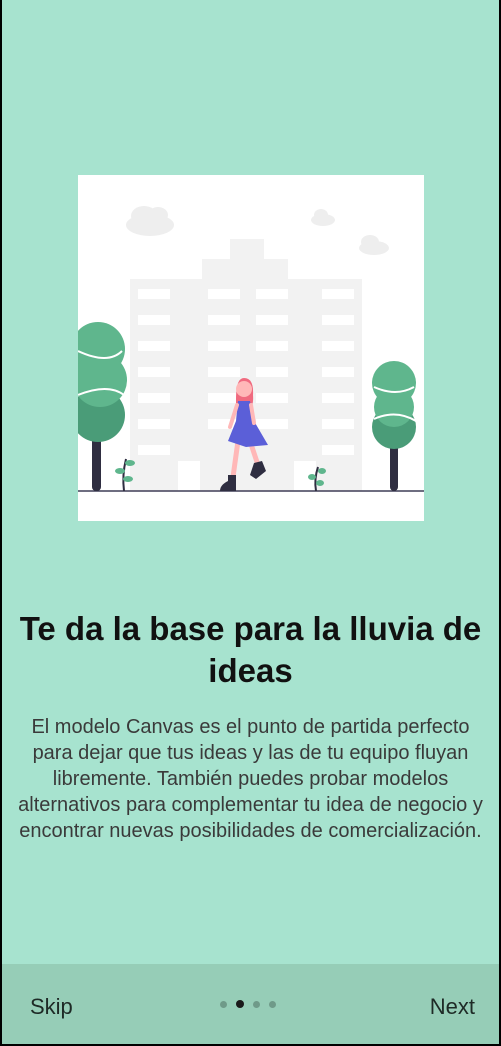 The image size is (501, 1046). I want to click on onboarding-title: Te da la base para la lluvia de ideas, so click(250, 649).